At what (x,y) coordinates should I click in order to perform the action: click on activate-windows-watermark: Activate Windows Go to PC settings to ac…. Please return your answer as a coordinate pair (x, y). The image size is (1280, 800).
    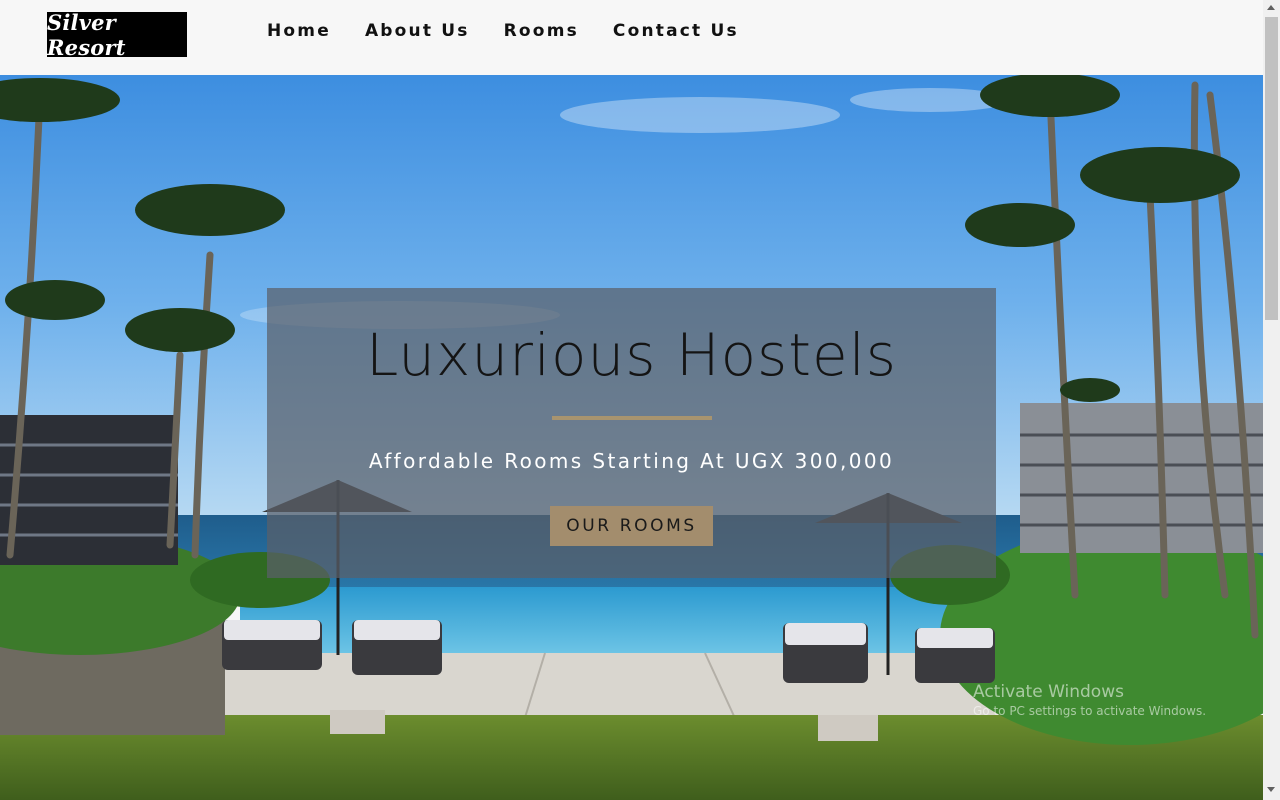
    Looking at the image, I should click on (1089, 700).